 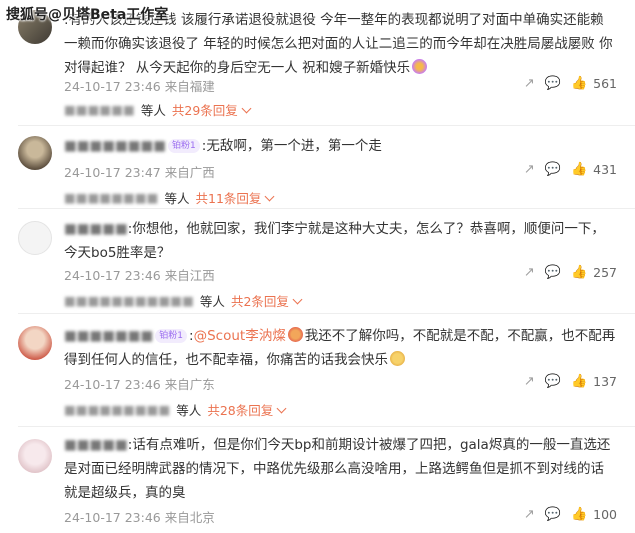 I want to click on like-count: 561, so click(x=605, y=83).